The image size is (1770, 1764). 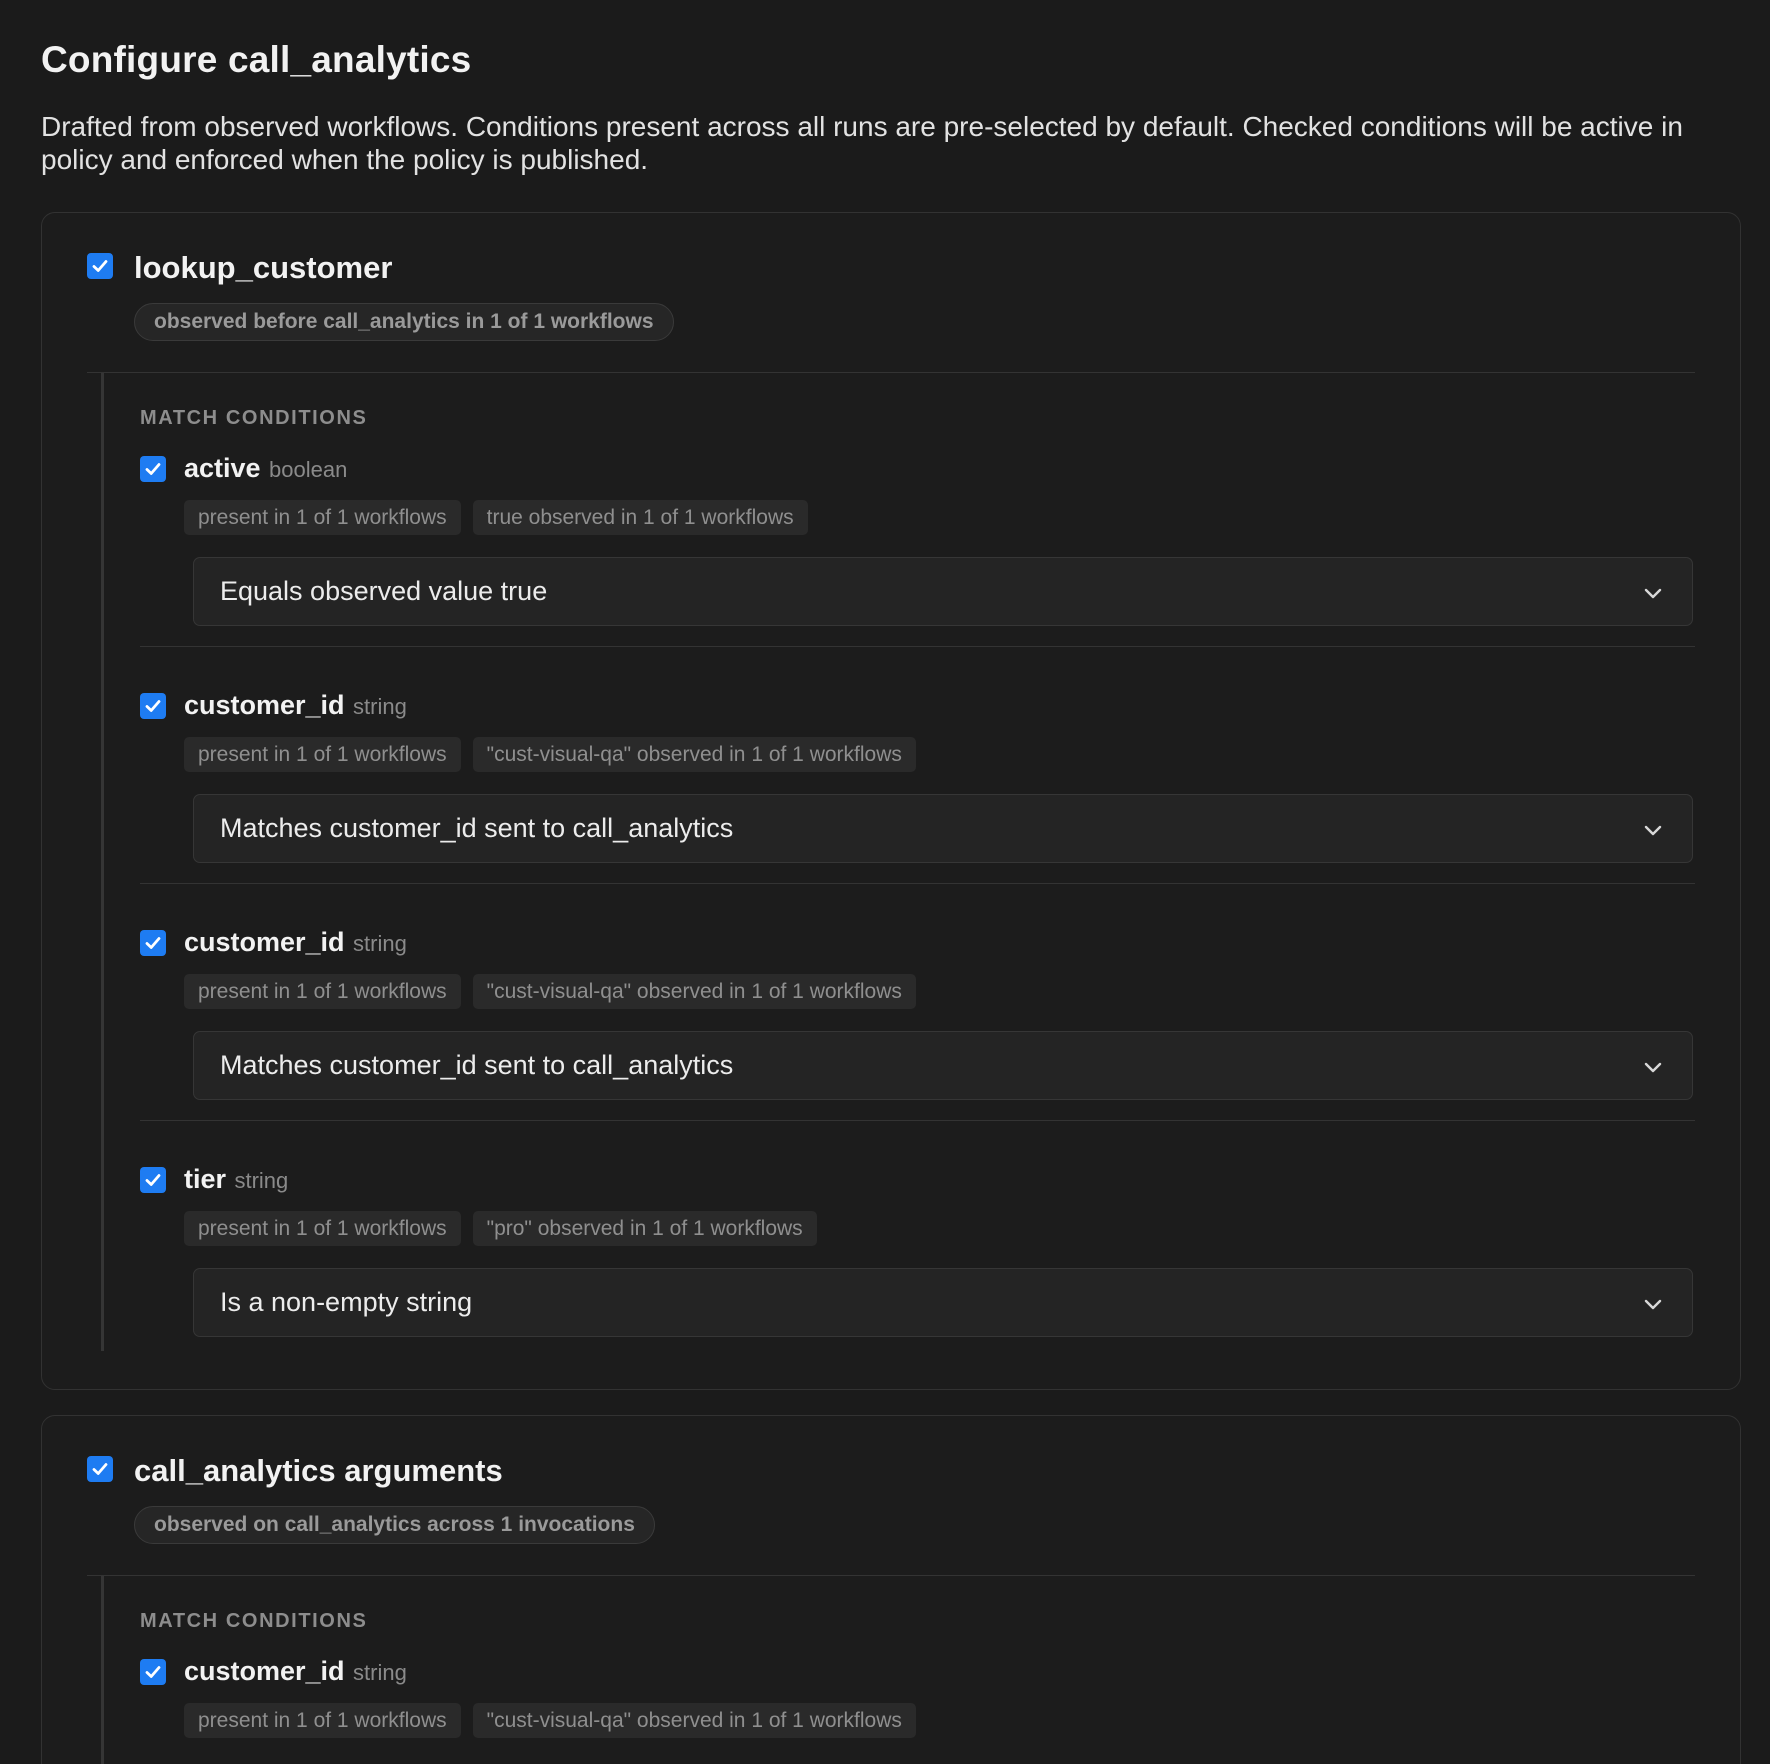 What do you see at coordinates (644, 1228) in the screenshot?
I see `observed-value-tag: "pro" observed in 1 of 1 workflows` at bounding box center [644, 1228].